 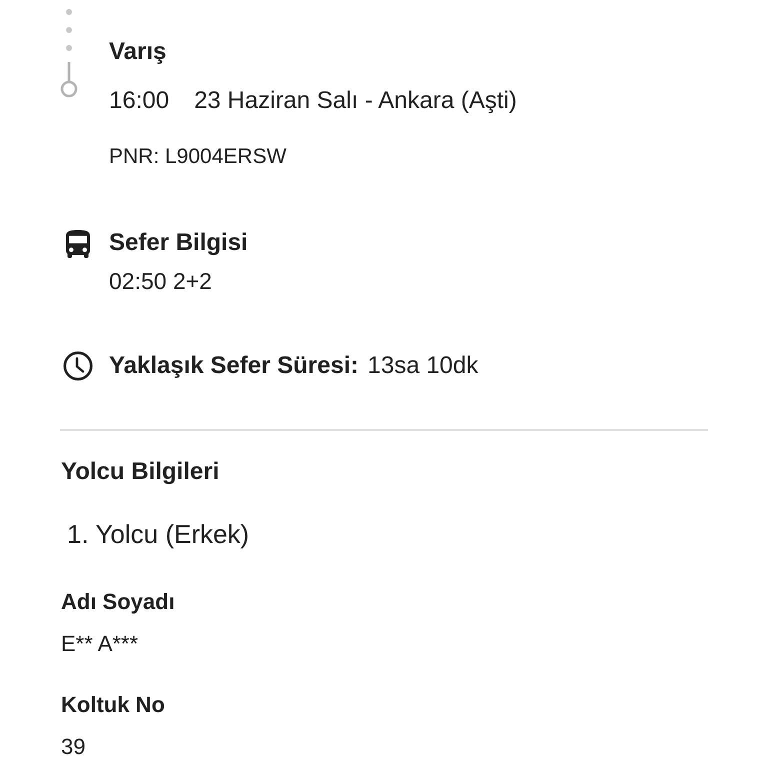 What do you see at coordinates (158, 534) in the screenshot?
I see `passenger-heading: 1. Yolcu (Erkek)` at bounding box center [158, 534].